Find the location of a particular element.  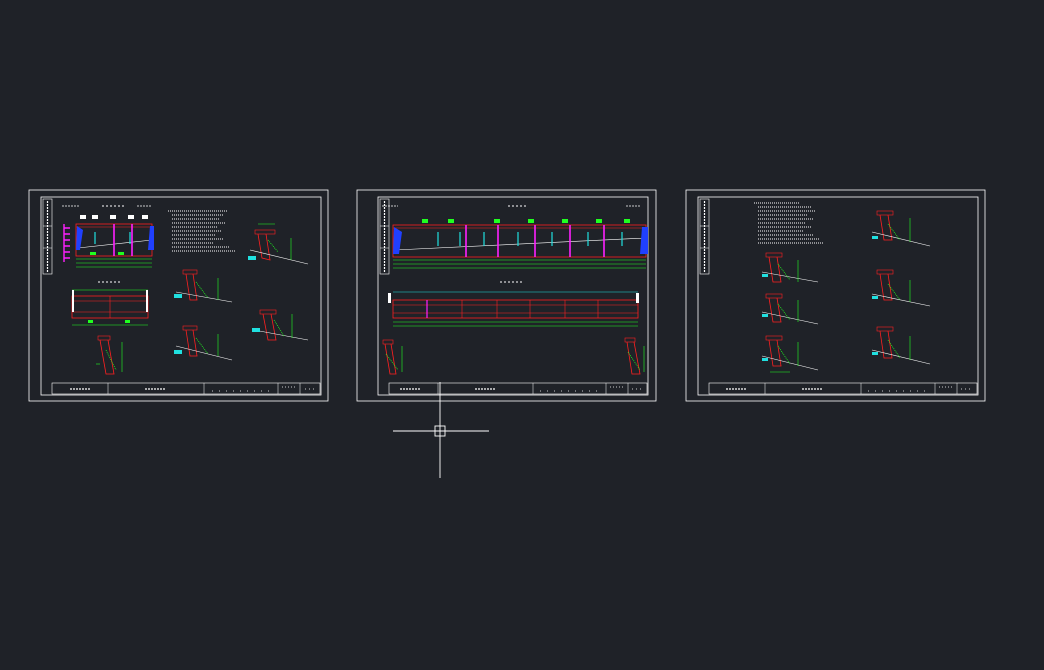

section-detail-right is located at coordinates (634, 356).